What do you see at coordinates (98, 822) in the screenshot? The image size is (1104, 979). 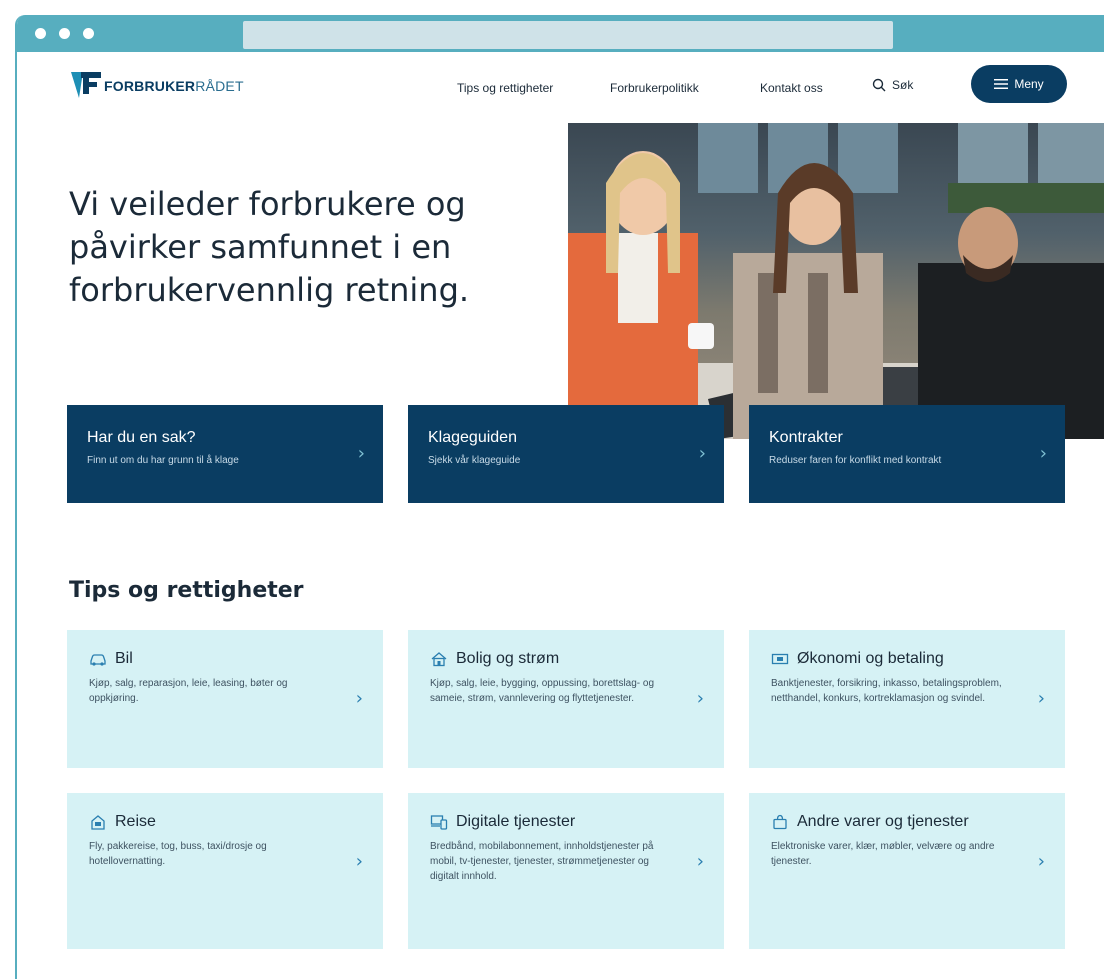 I see `travel-icon` at bounding box center [98, 822].